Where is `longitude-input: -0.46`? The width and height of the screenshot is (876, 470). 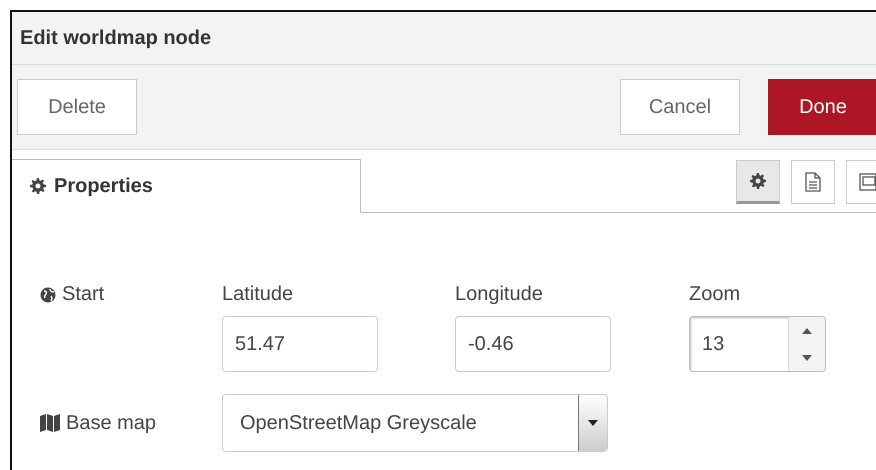 longitude-input: -0.46 is located at coordinates (533, 344).